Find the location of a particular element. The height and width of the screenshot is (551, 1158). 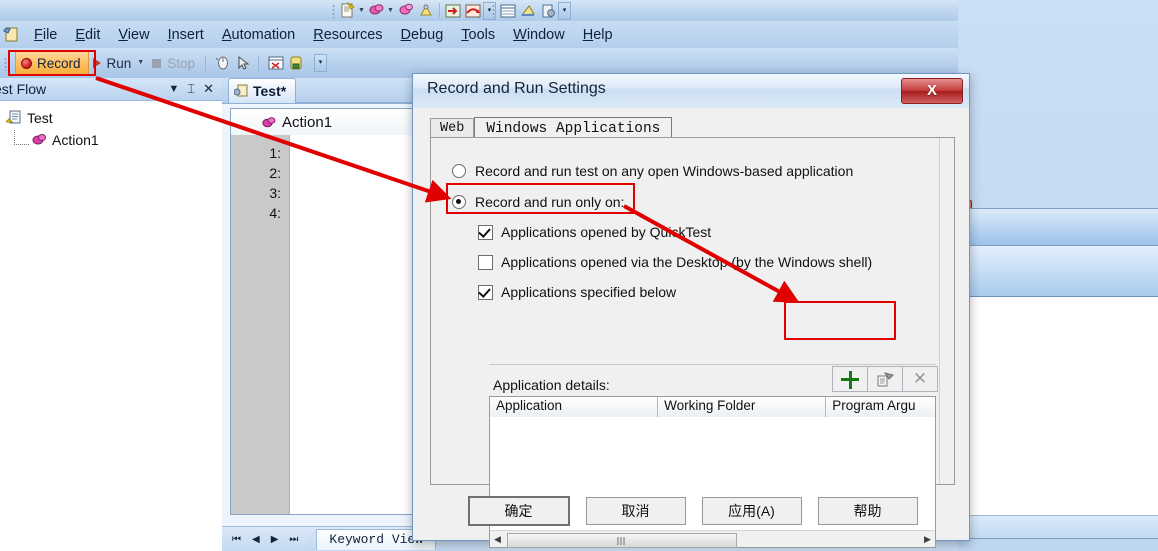

radio-record-and-run-only-on: Record and run only on: is located at coordinates (538, 202).